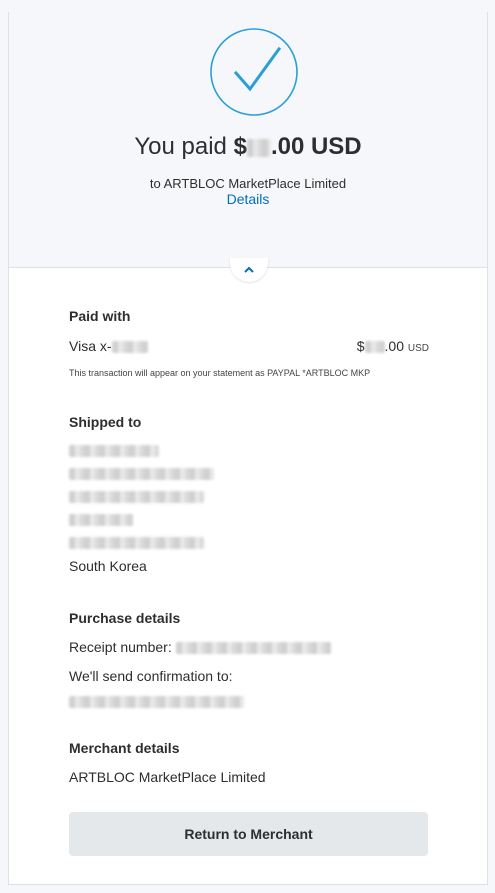 The image size is (495, 893). What do you see at coordinates (129, 347) in the screenshot?
I see `redacted-card-number` at bounding box center [129, 347].